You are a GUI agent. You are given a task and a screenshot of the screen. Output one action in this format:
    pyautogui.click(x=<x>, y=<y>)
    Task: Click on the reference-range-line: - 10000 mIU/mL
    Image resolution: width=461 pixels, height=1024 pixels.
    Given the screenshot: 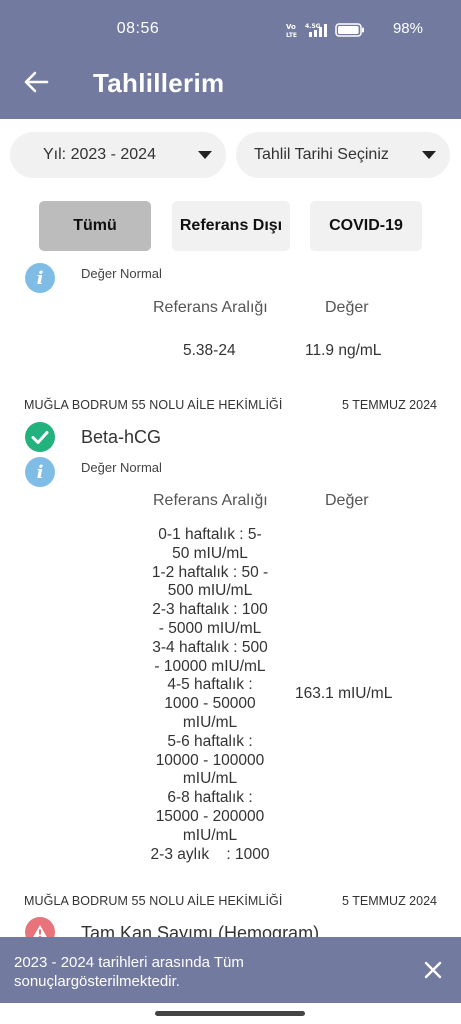 What is the action you would take?
    pyautogui.click(x=210, y=666)
    